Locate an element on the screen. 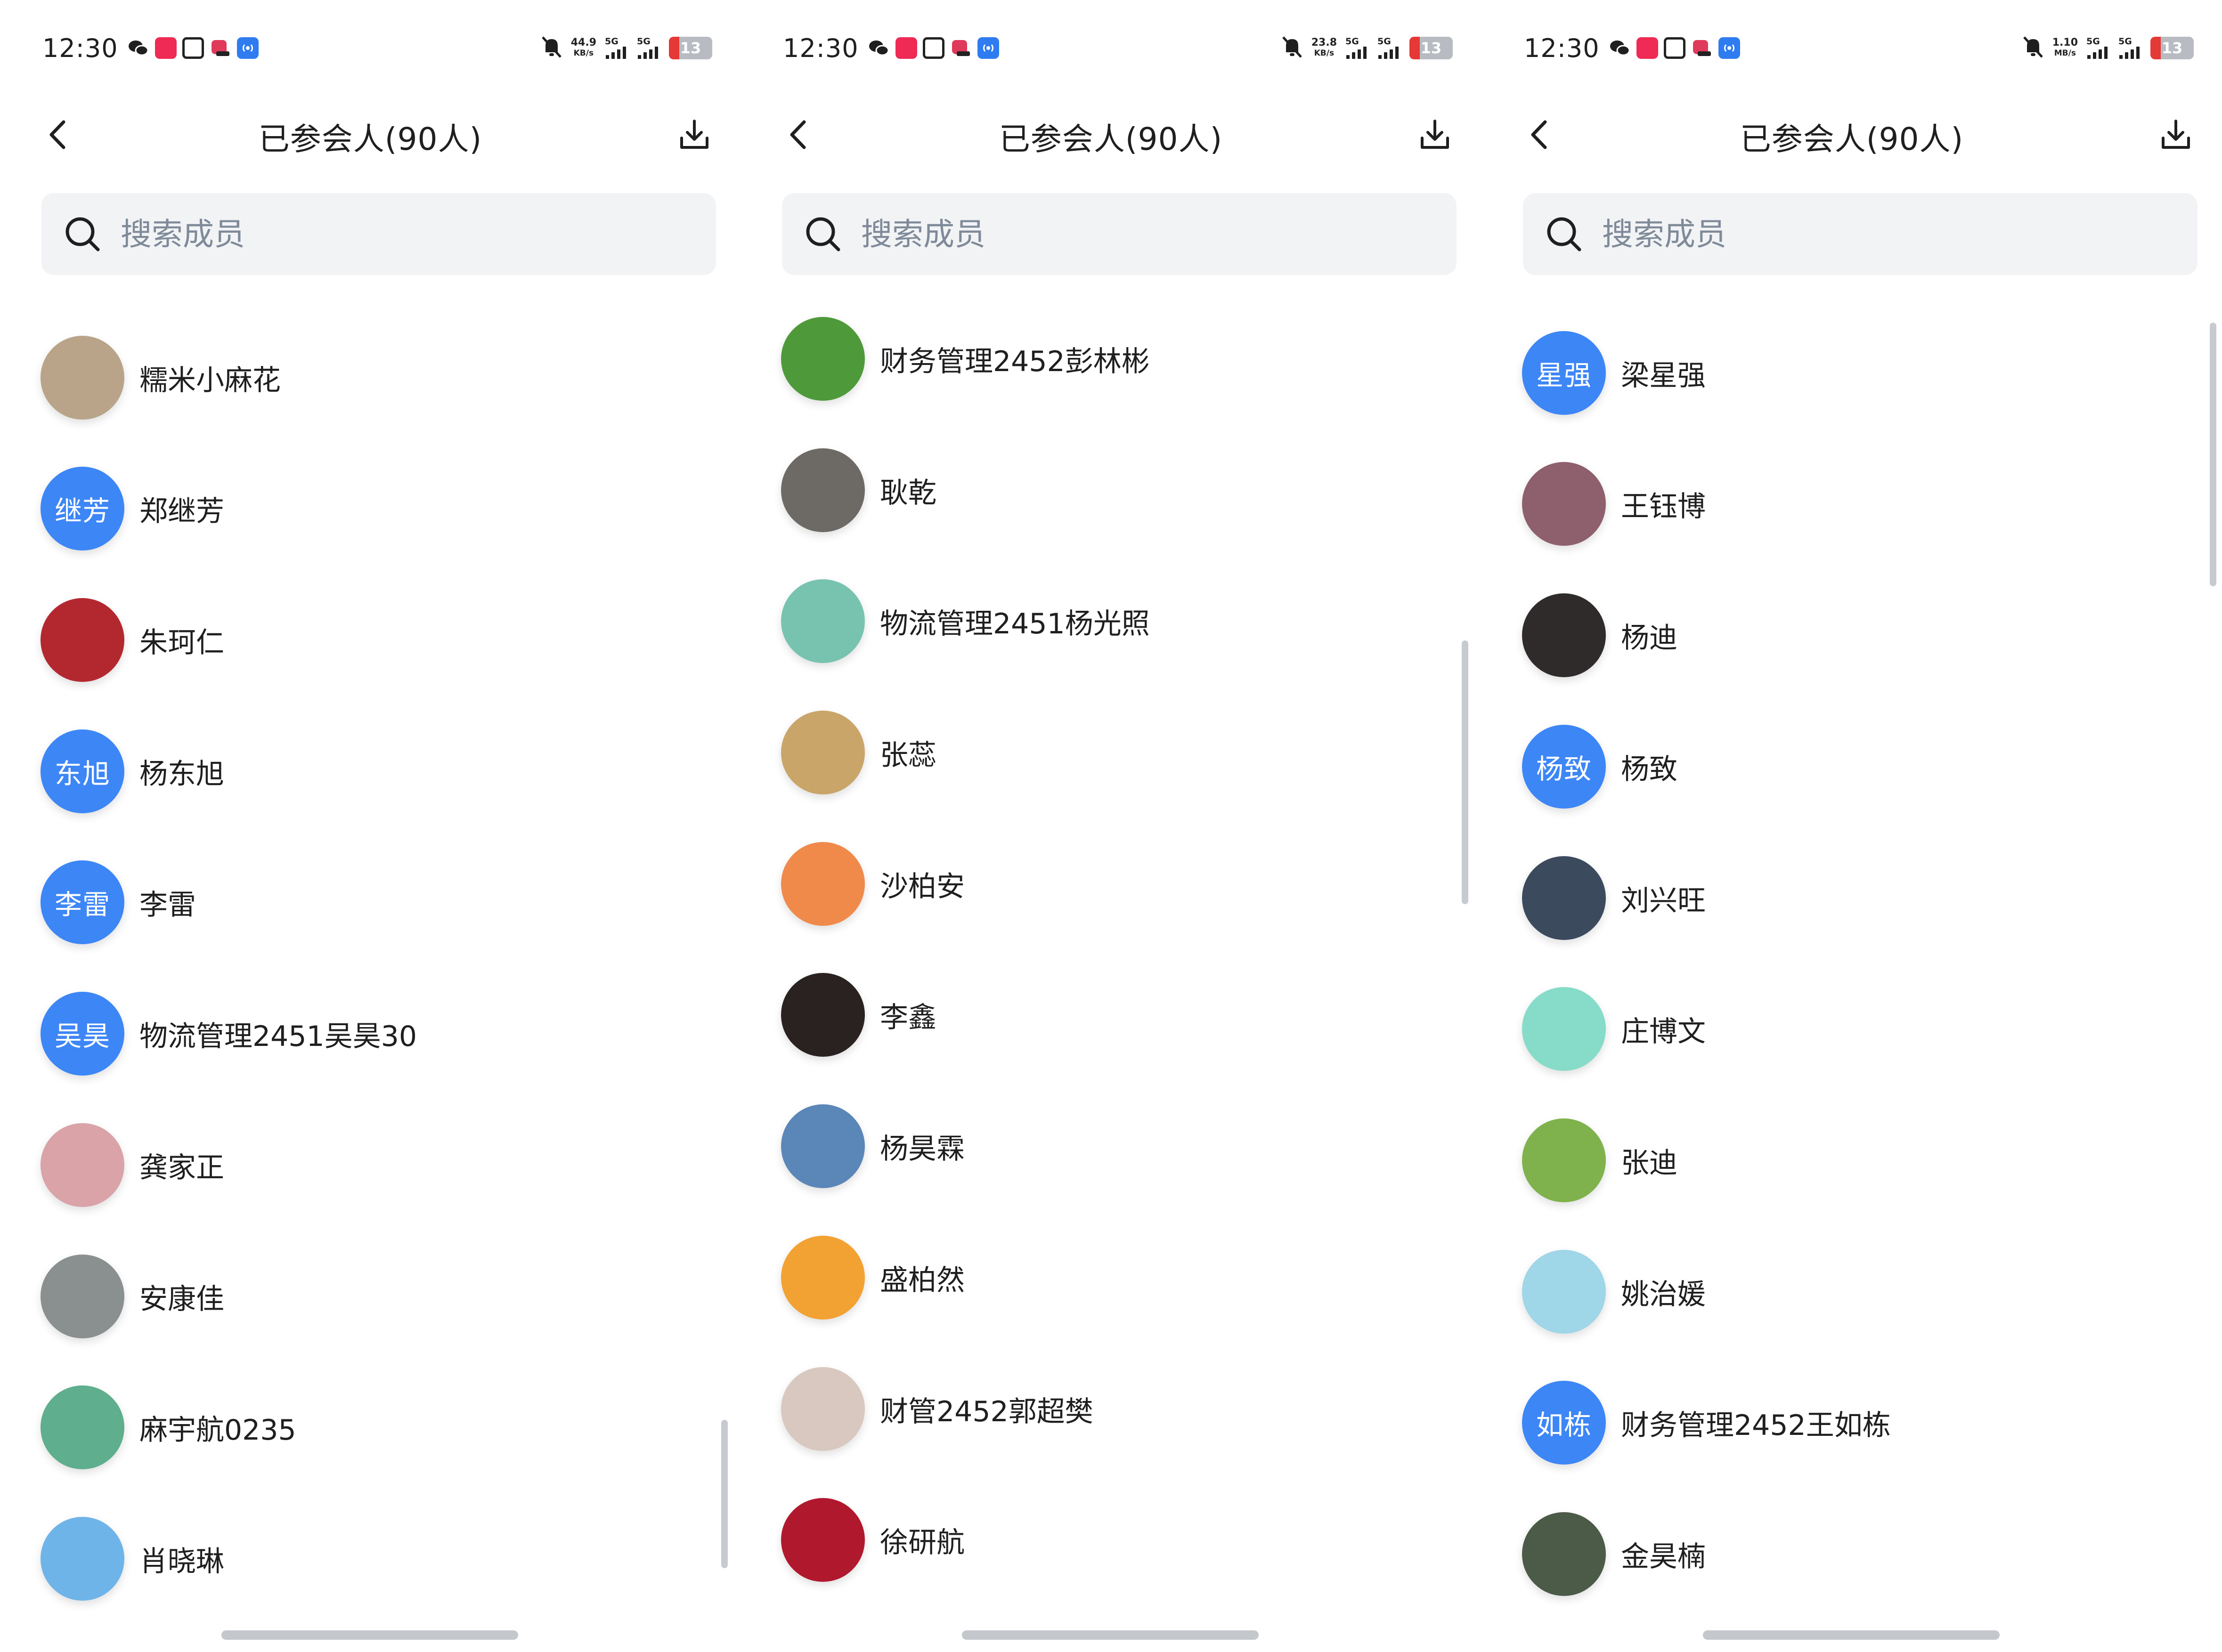  member-item: 财管2452郭超樊 is located at coordinates (937, 1409).